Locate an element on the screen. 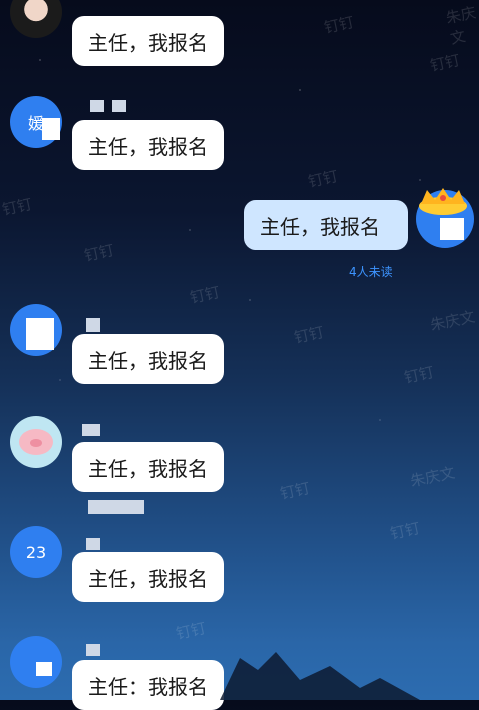 The width and height of the screenshot is (479, 710). avatar: 23 is located at coordinates (36, 552).